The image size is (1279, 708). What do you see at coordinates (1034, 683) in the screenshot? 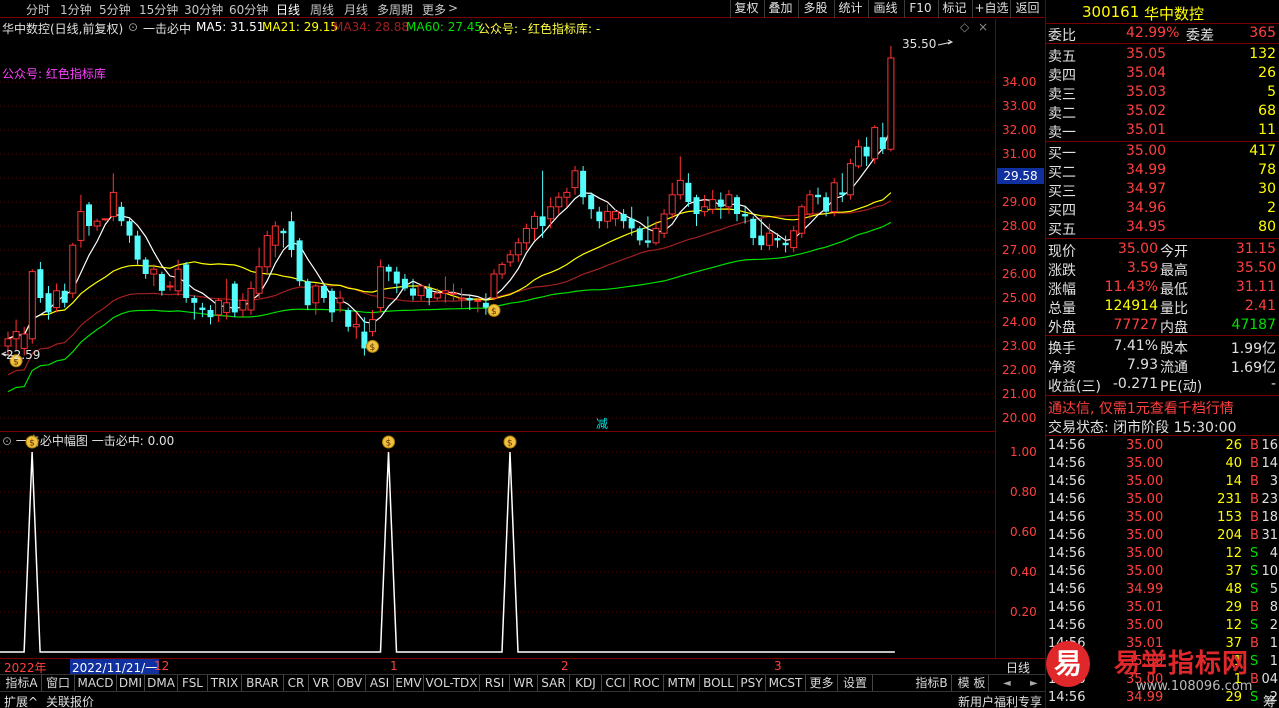
I see `nav-right-icon: ►` at bounding box center [1034, 683].